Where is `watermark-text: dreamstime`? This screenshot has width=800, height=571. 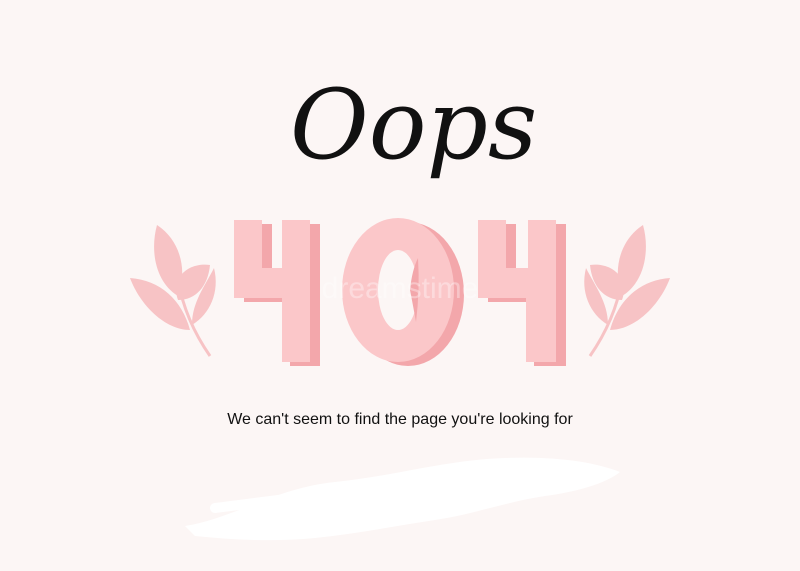
watermark-text: dreamstime is located at coordinates (400, 288).